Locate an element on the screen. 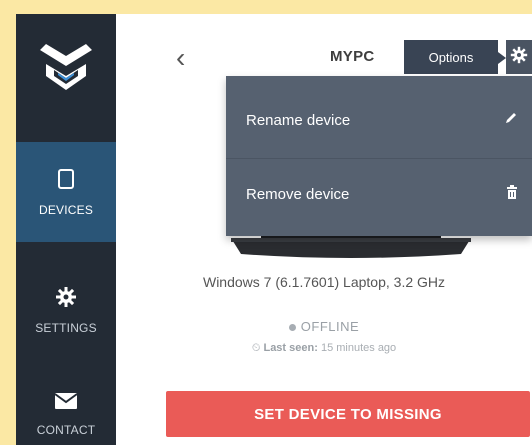 The width and height of the screenshot is (532, 445). last-seen: ⏲ Last seen: 15 minutes ago is located at coordinates (324, 348).